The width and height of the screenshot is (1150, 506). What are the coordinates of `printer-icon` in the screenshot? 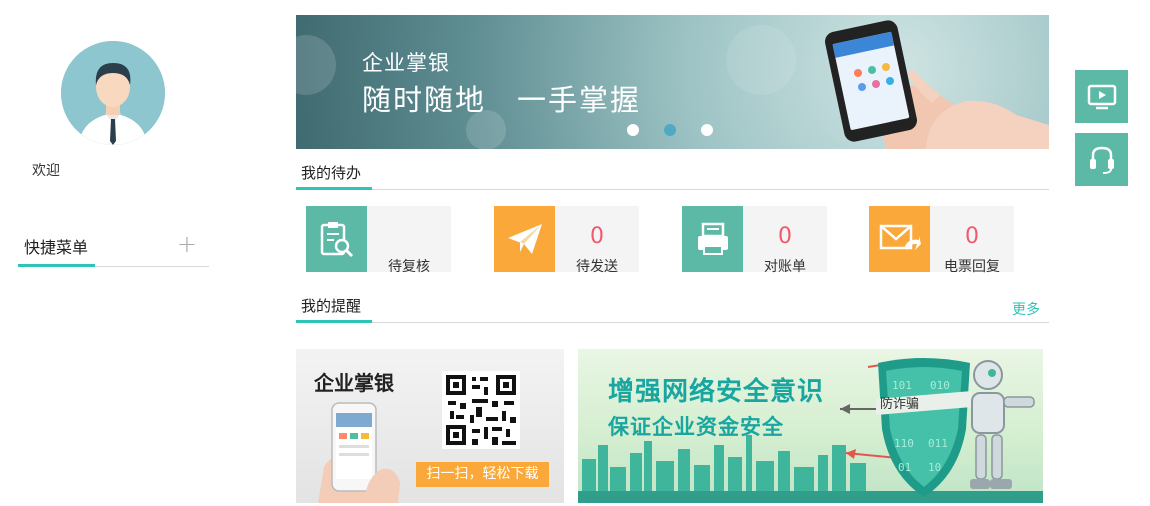 It's located at (712, 238).